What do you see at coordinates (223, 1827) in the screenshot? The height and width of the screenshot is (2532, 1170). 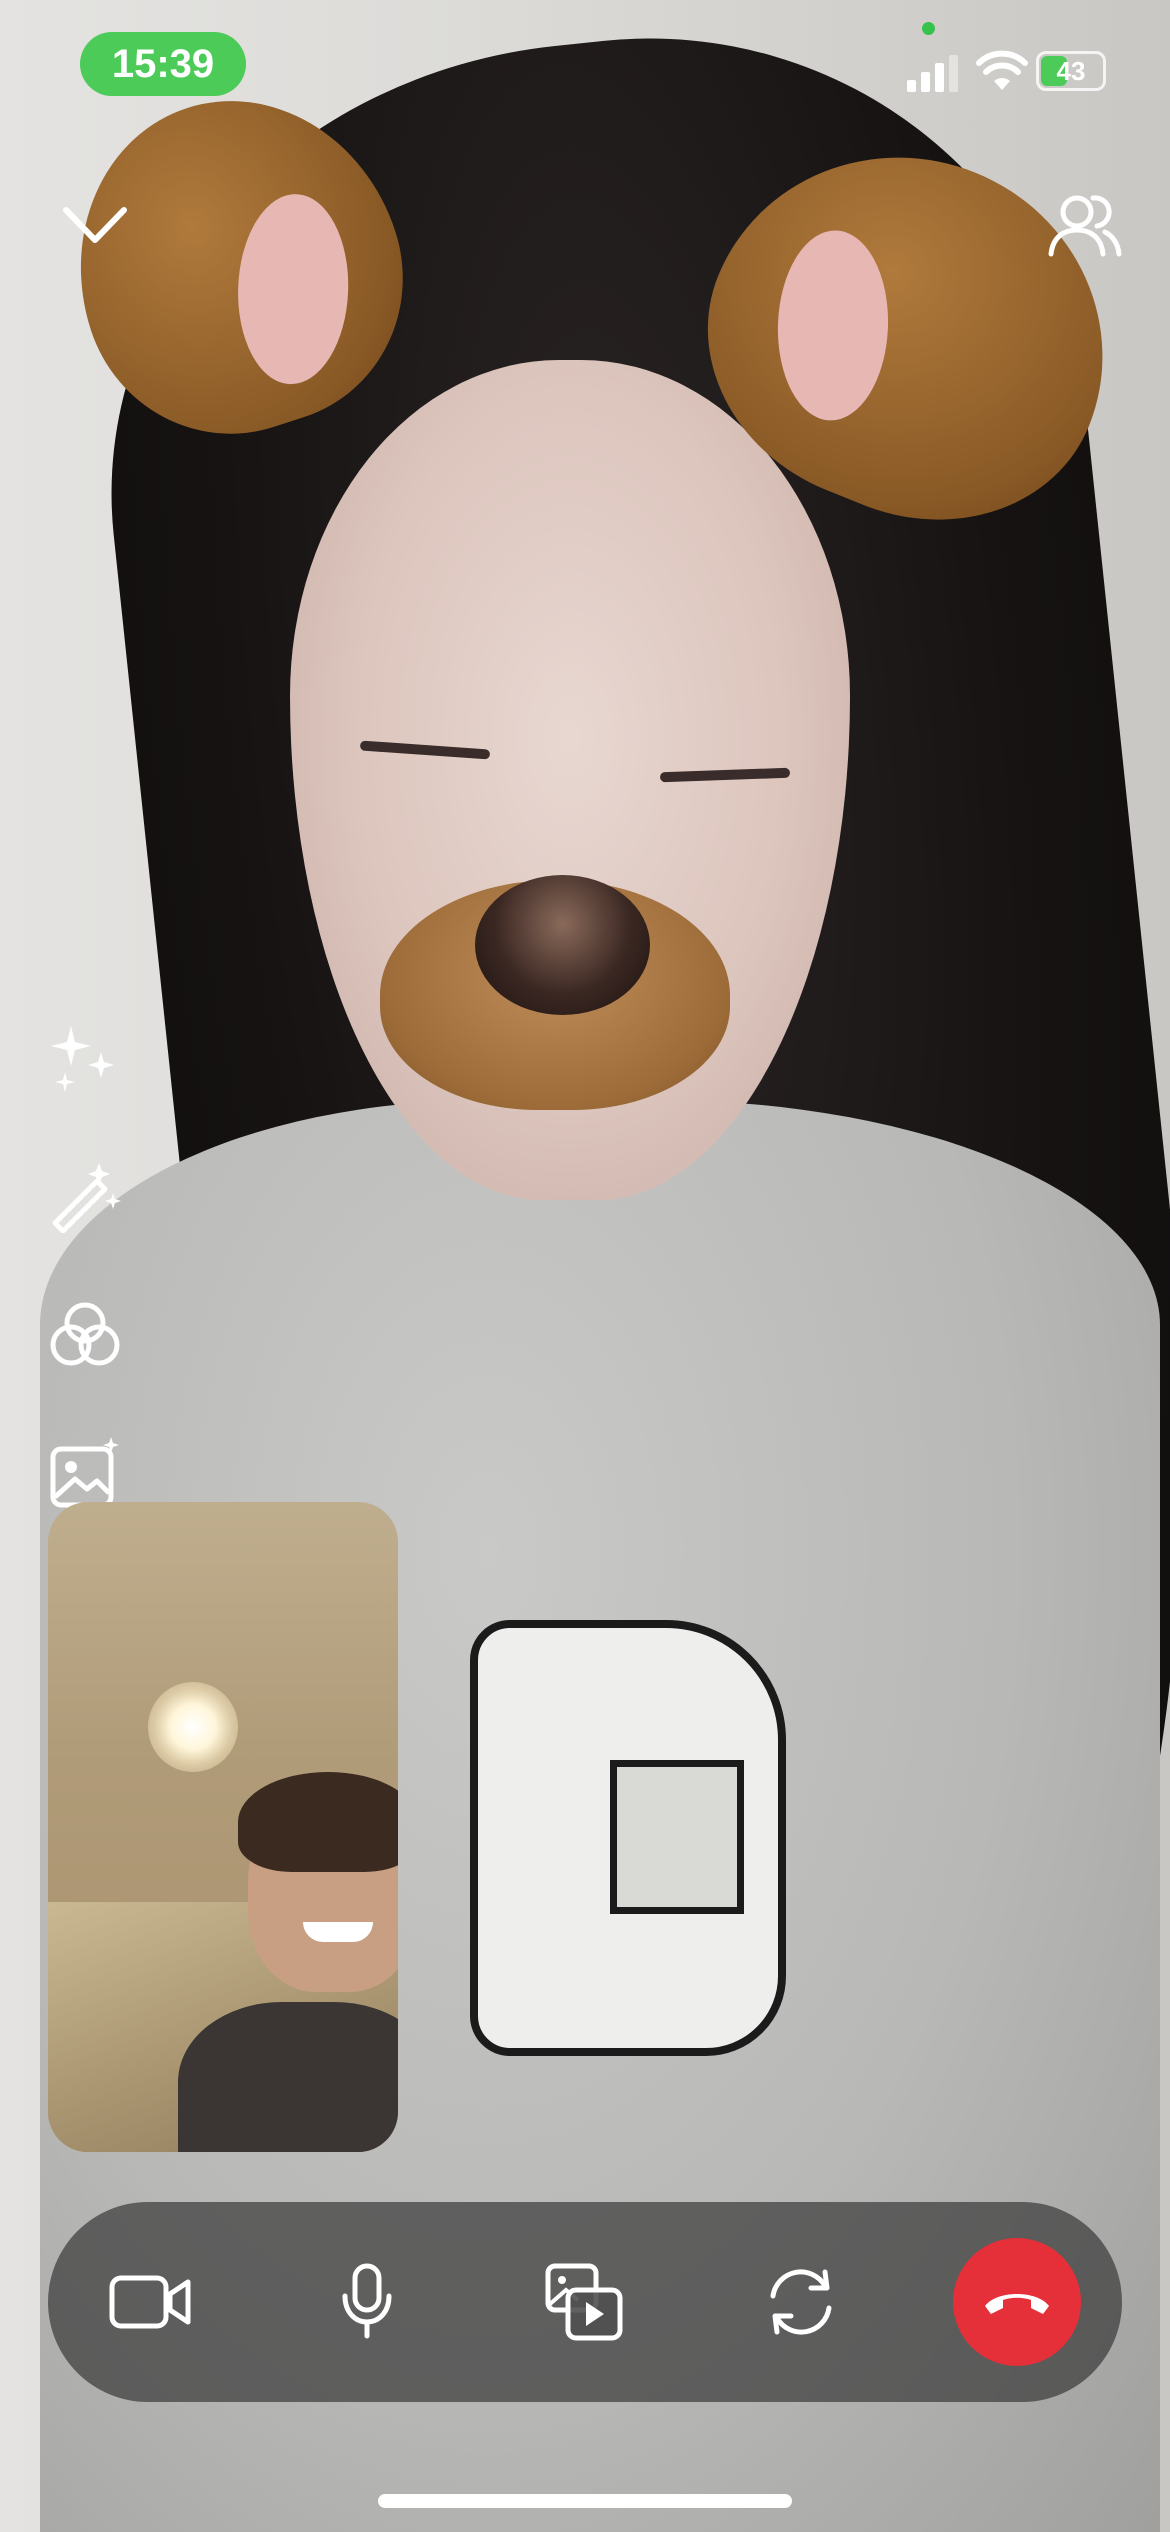 I see `self-view-thumbnail` at bounding box center [223, 1827].